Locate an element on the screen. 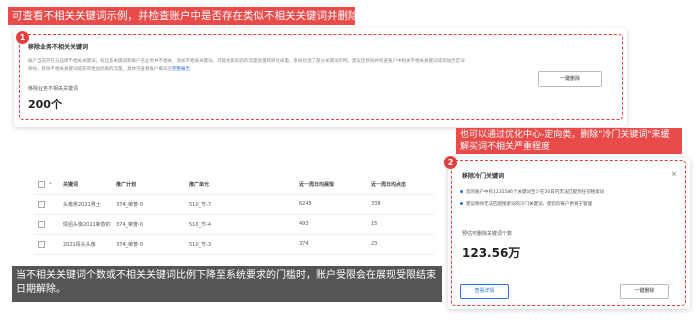 This screenshot has height=331, width=700. cell-impressions: 493 is located at coordinates (304, 224).